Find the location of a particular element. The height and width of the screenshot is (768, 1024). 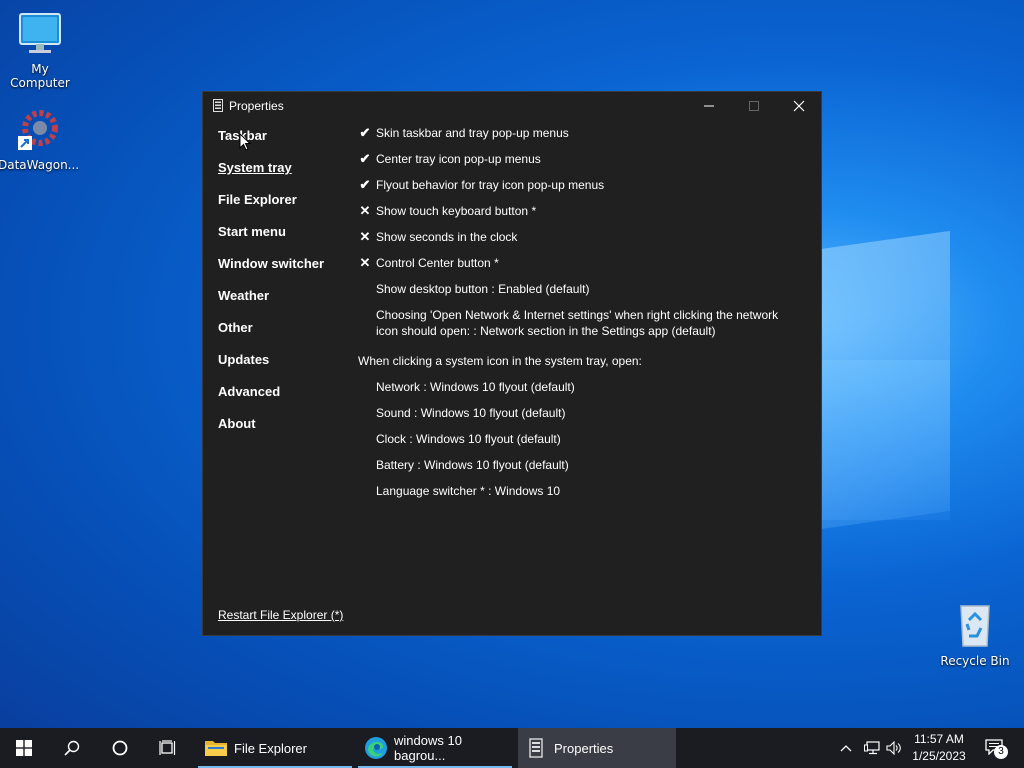

option-label: Skin taskbar and tray pop-up menus is located at coordinates (472, 133).